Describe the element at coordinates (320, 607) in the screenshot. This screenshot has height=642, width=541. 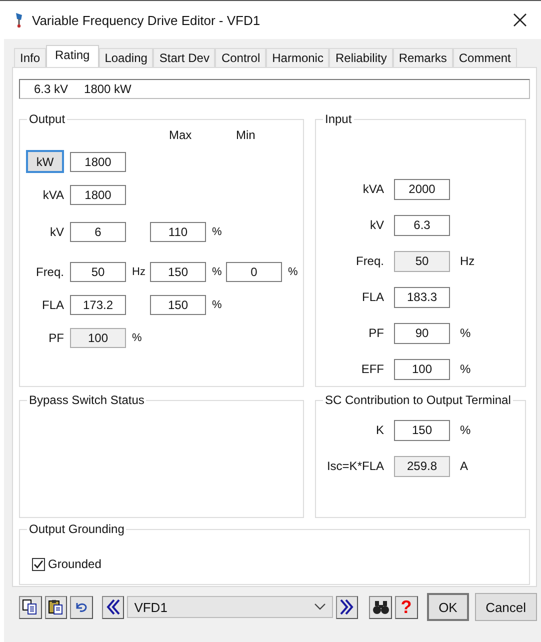
I see `chevron-down-icon` at that location.